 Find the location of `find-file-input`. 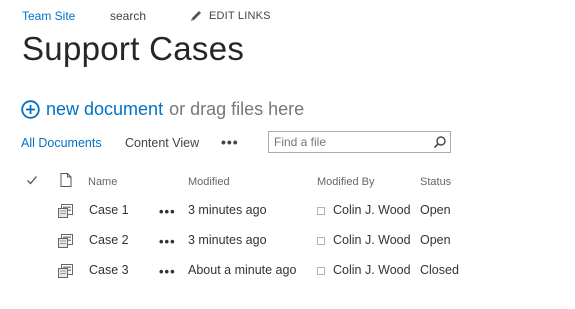

find-file-input is located at coordinates (349, 142).